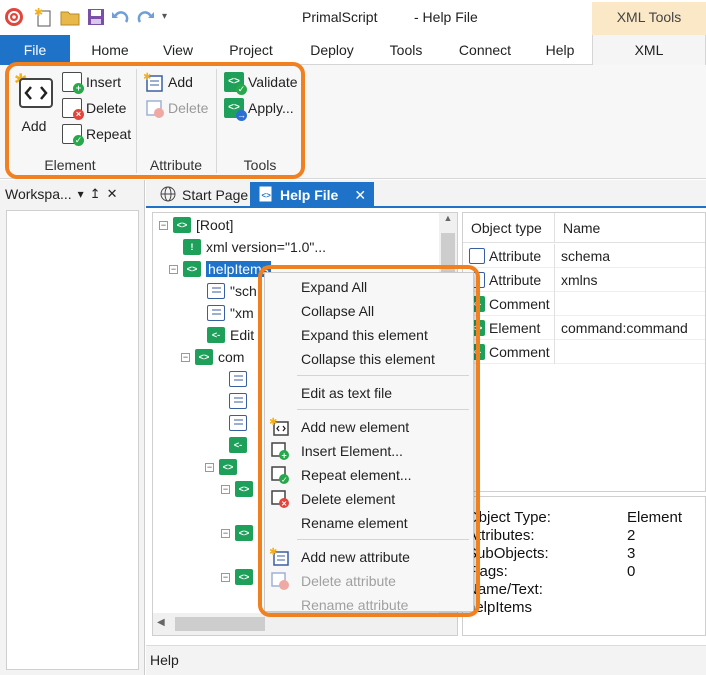 This screenshot has width=706, height=675. I want to click on undo-icon, so click(120, 17).